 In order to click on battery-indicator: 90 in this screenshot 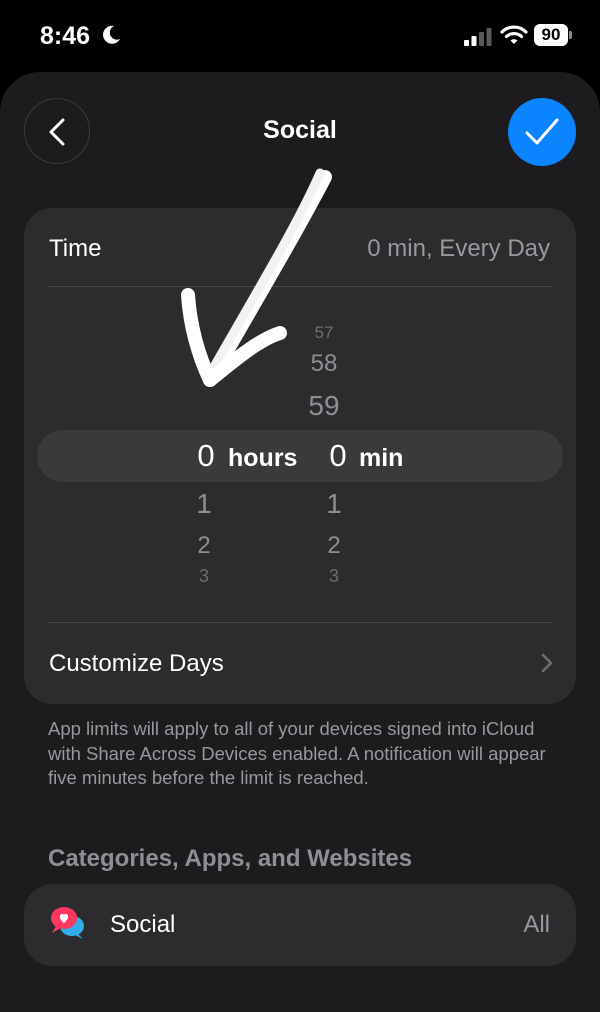, I will do `click(551, 35)`.